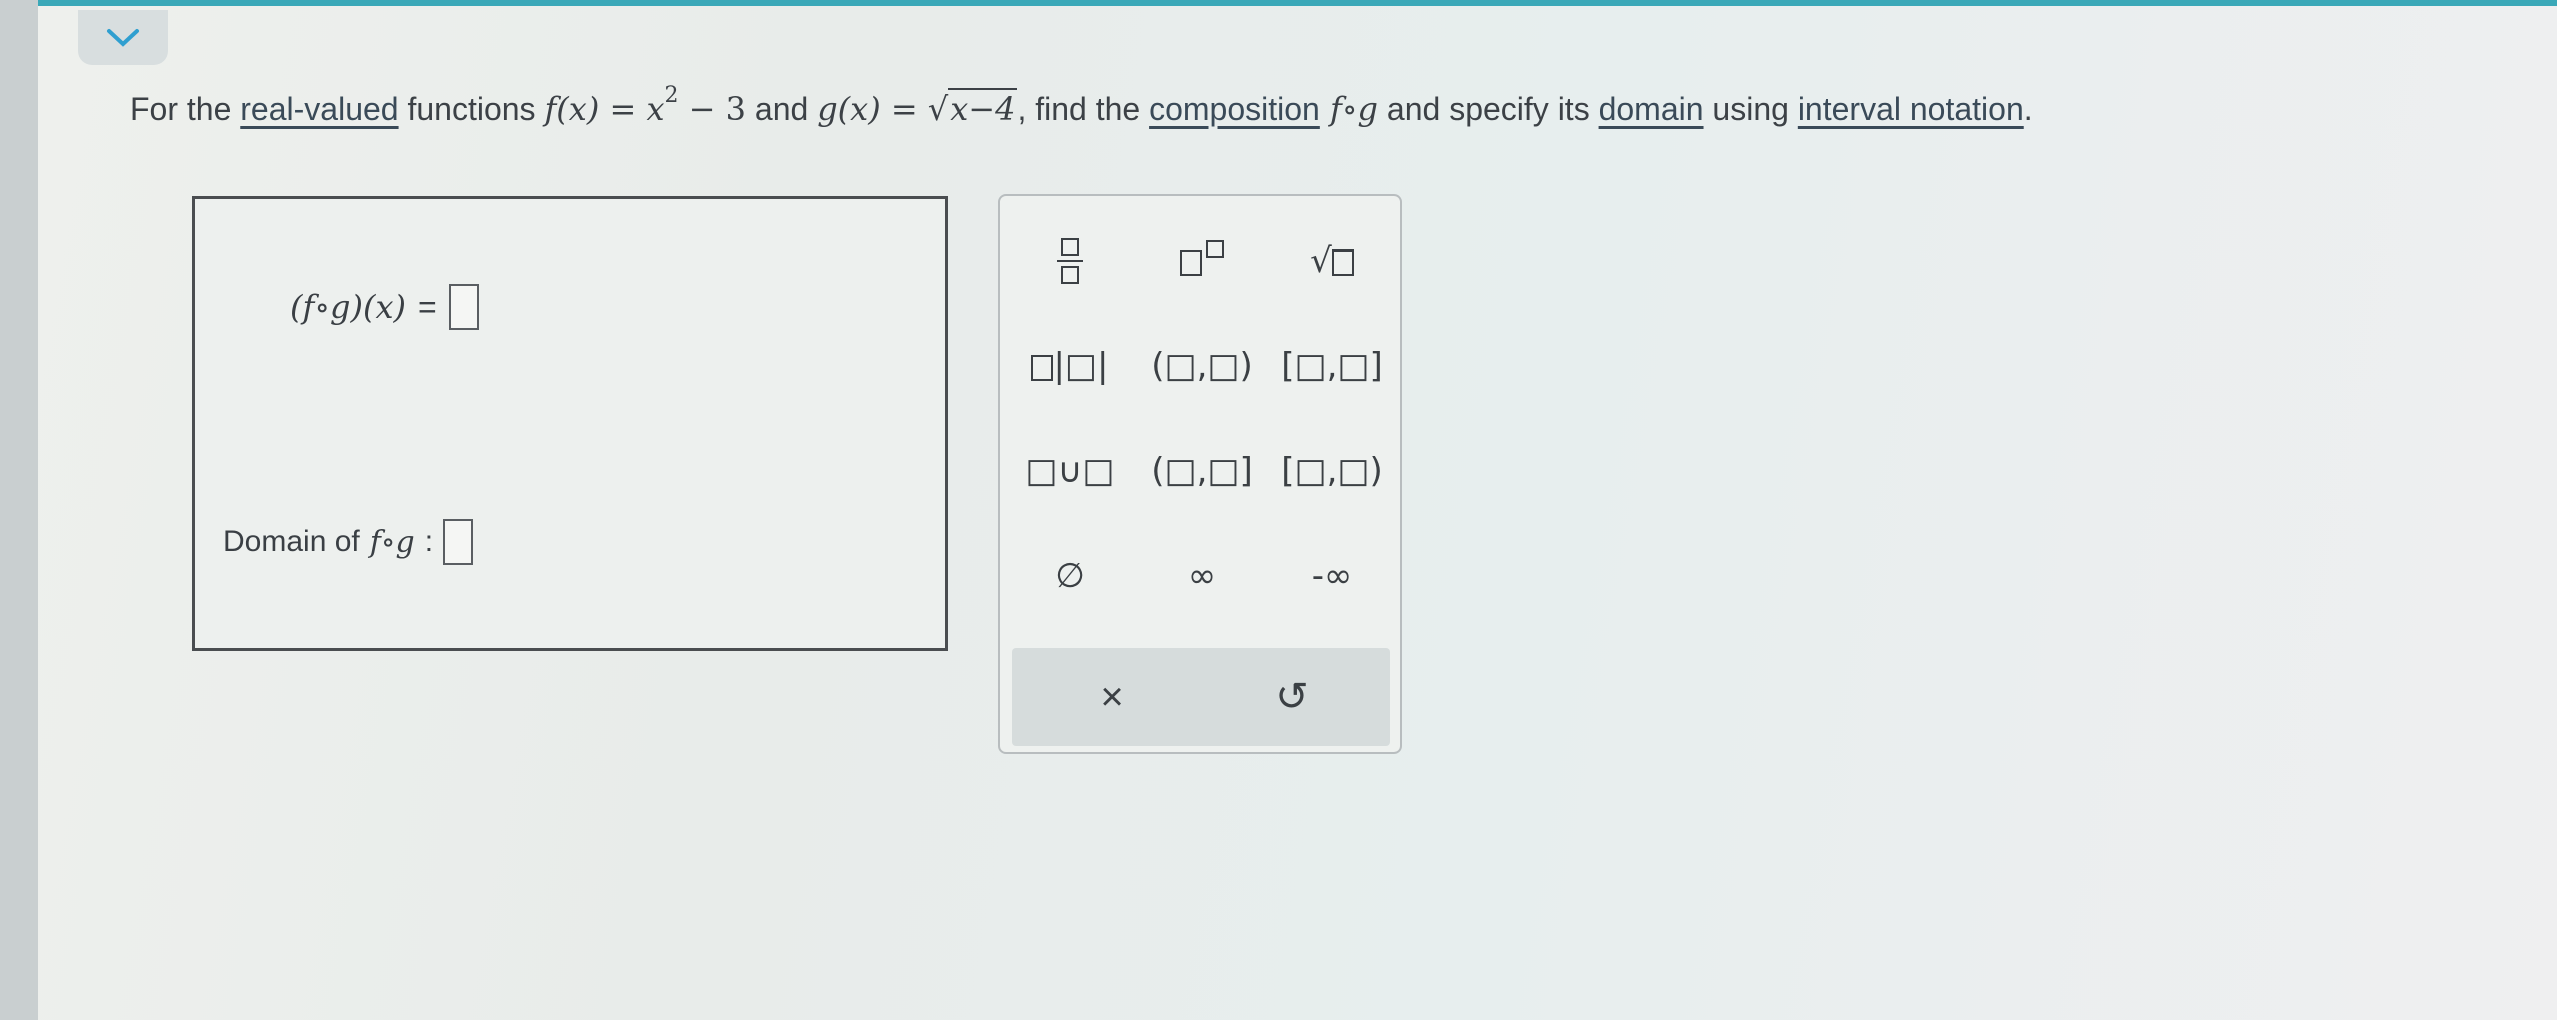 This screenshot has width=2557, height=1020. I want to click on domain-link: domain, so click(1651, 109).